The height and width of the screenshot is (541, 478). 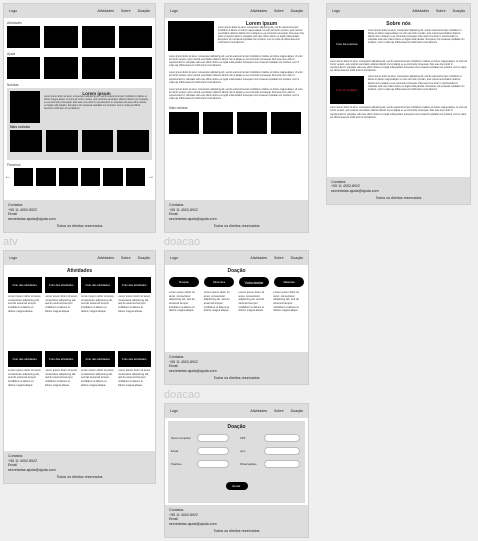 I want to click on email-input, so click(x=213, y=451).